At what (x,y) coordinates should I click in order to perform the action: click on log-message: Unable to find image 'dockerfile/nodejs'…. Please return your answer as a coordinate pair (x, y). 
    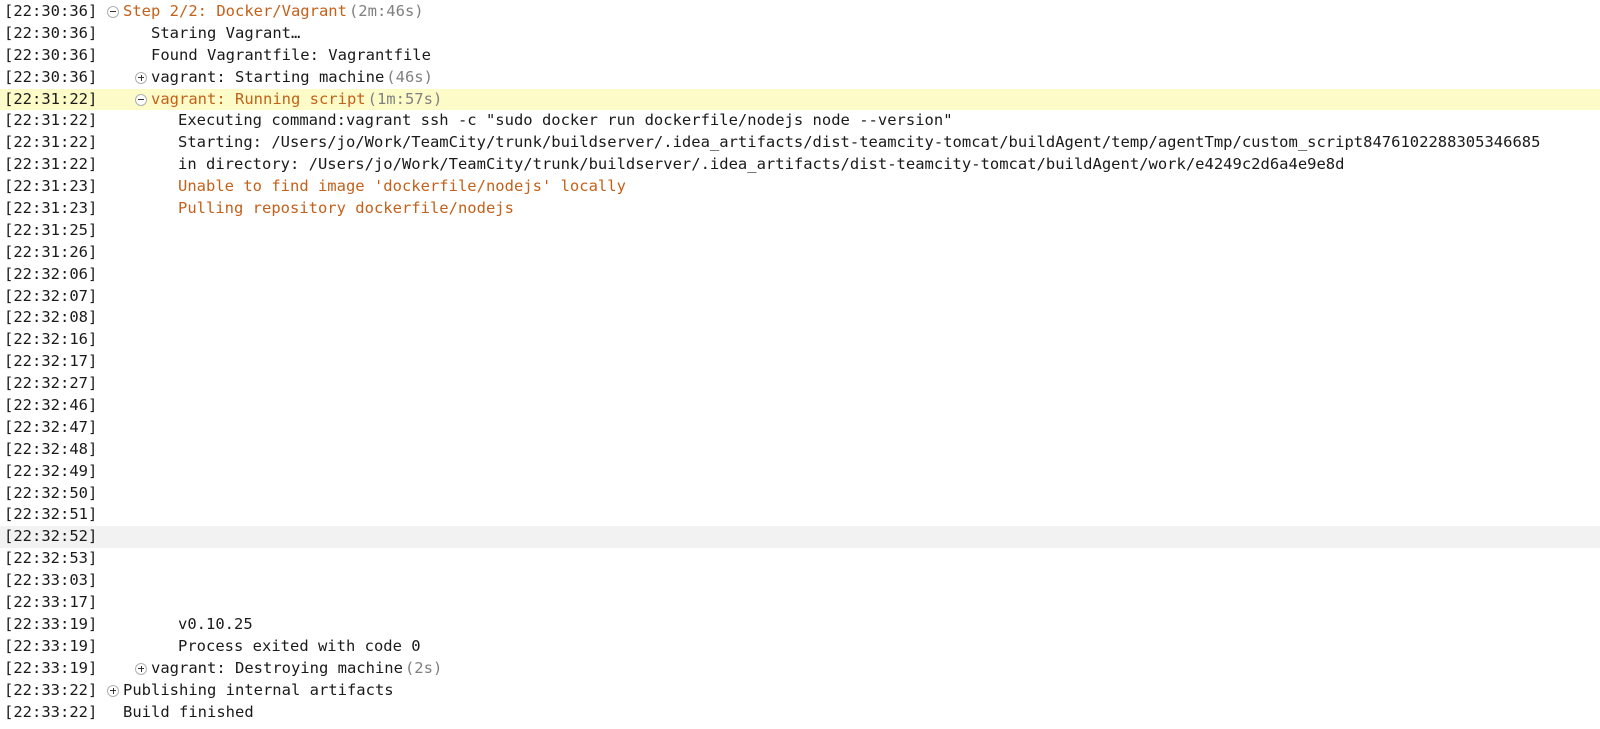
    Looking at the image, I should click on (402, 186).